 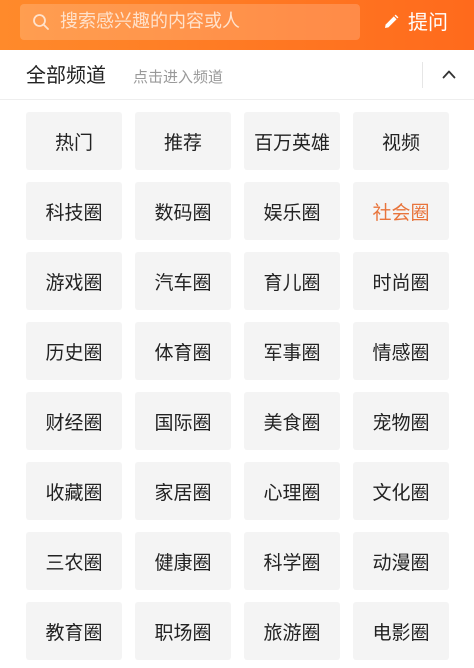 I want to click on channel-chip: 历史圈, so click(x=74, y=351).